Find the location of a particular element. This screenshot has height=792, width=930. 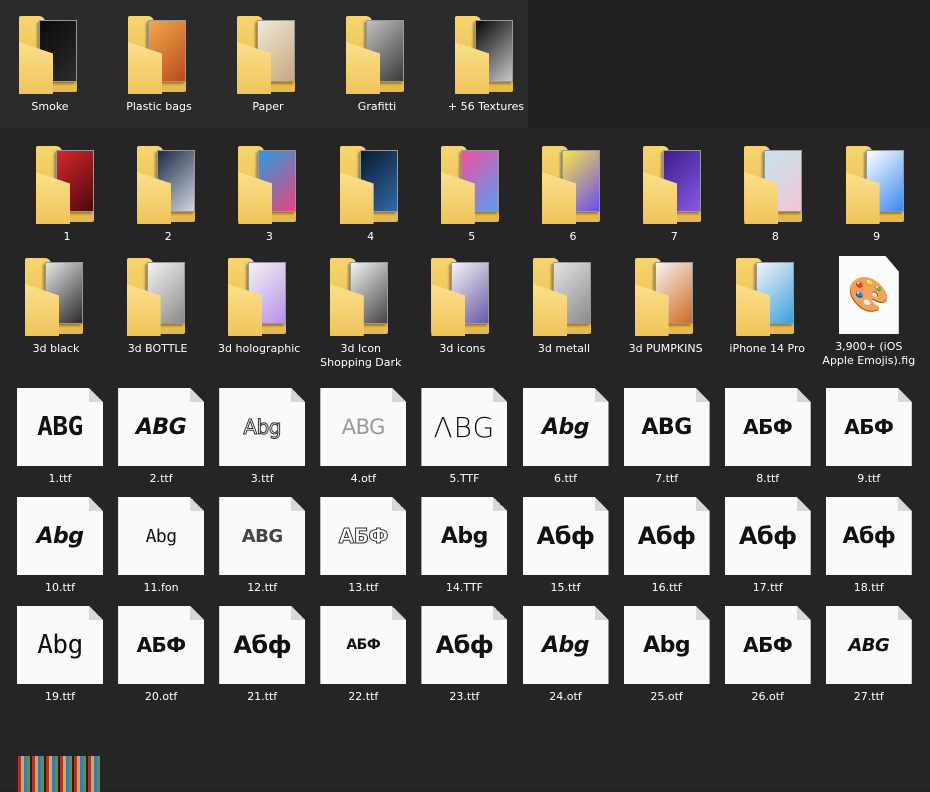

font-file-14-ttf: Abg 14.TTF is located at coordinates (464, 546).